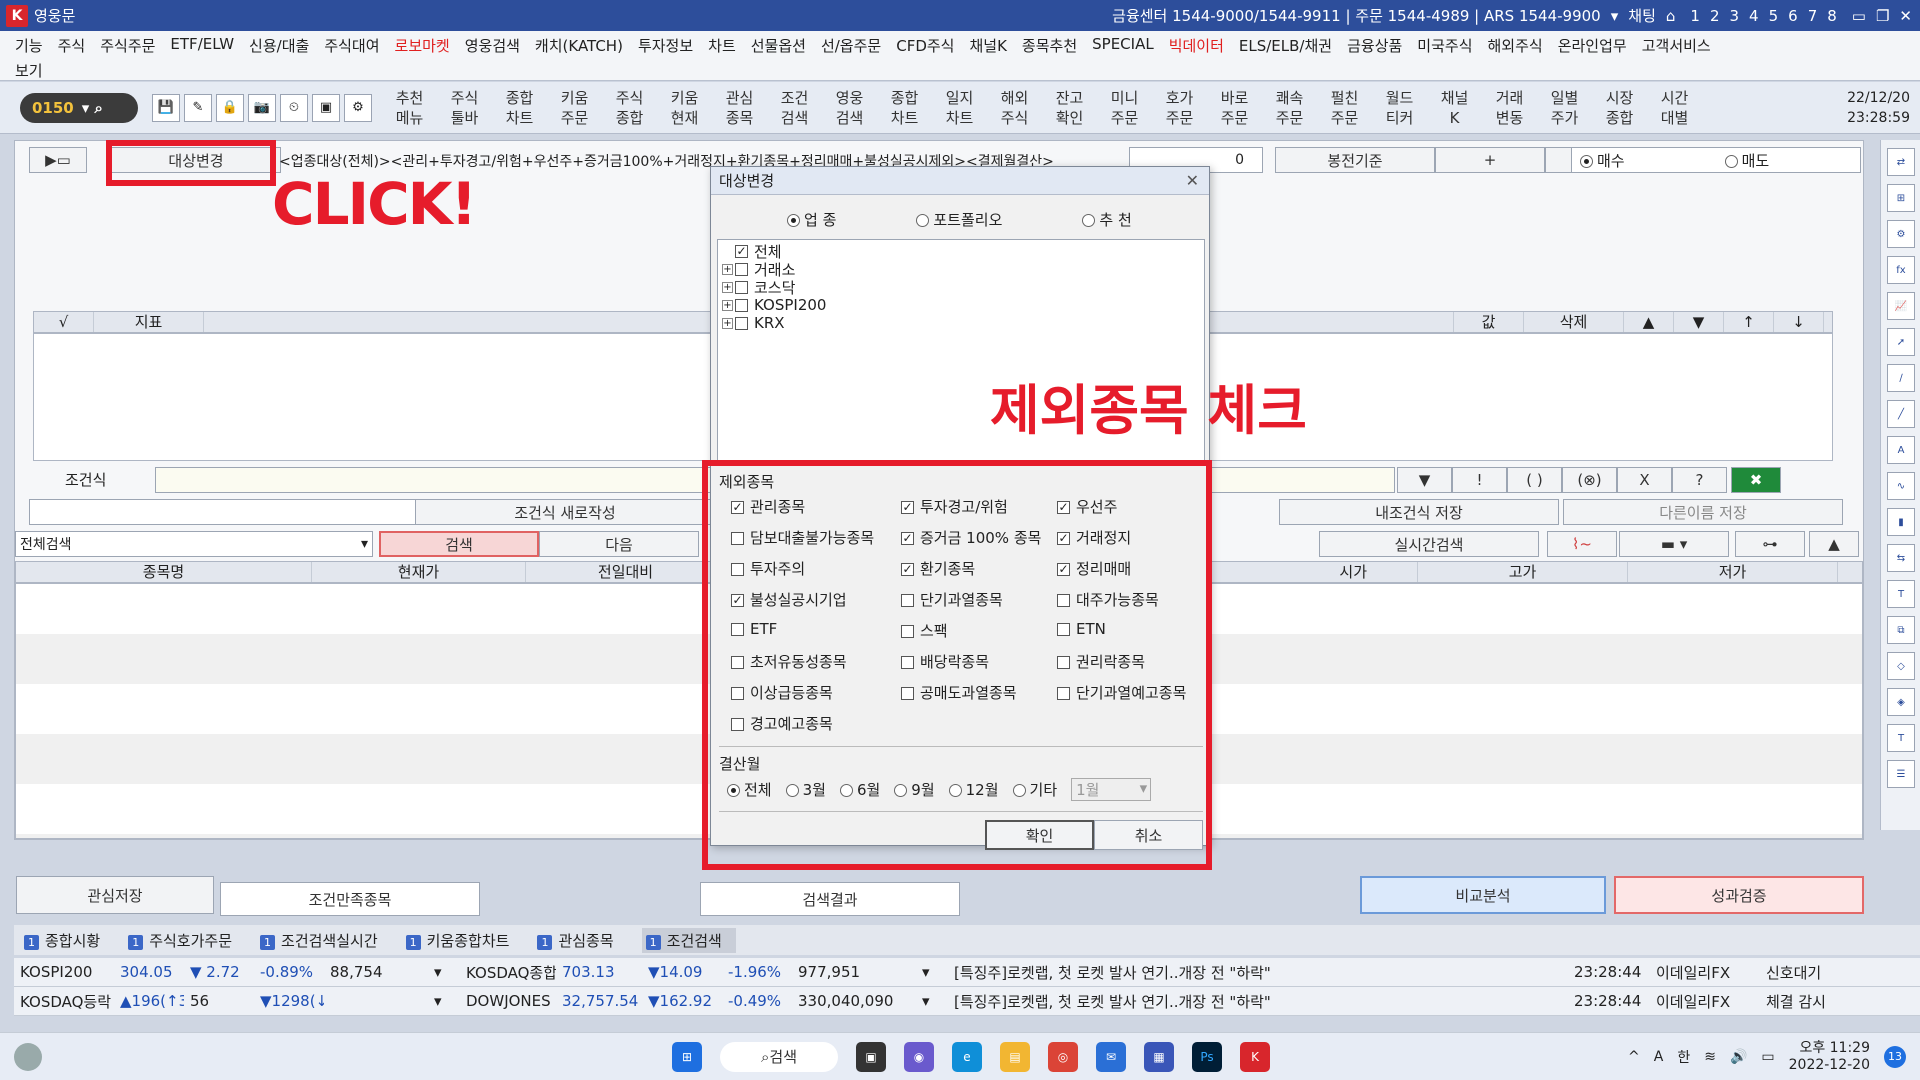 The image size is (1920, 1080). What do you see at coordinates (1674, 108) in the screenshot?
I see `toolbar-button-23: 시간 대별` at bounding box center [1674, 108].